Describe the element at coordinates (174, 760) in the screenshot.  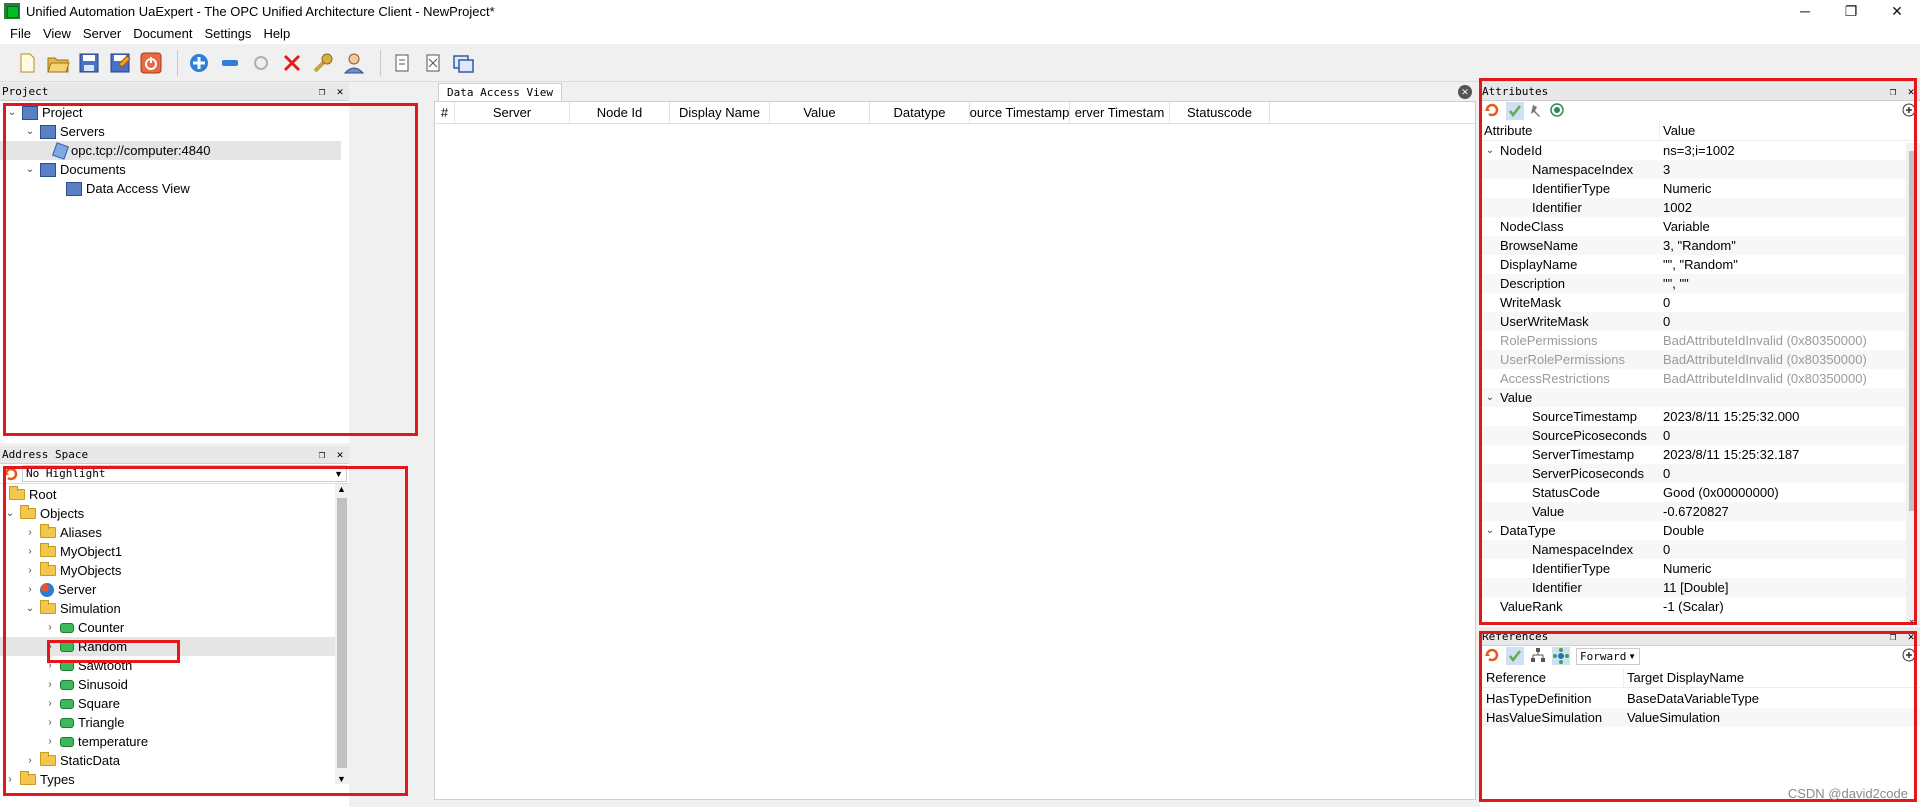
I see `tree-item-staticdata: › StaticData` at that location.